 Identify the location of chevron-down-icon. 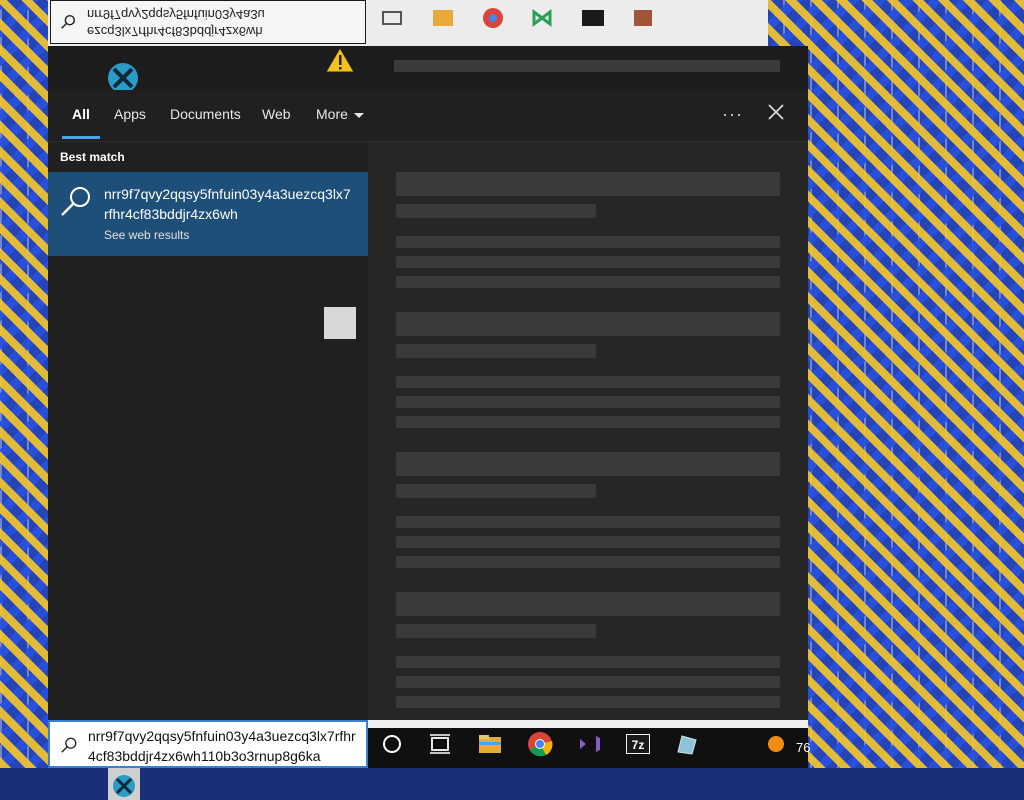
(358, 115).